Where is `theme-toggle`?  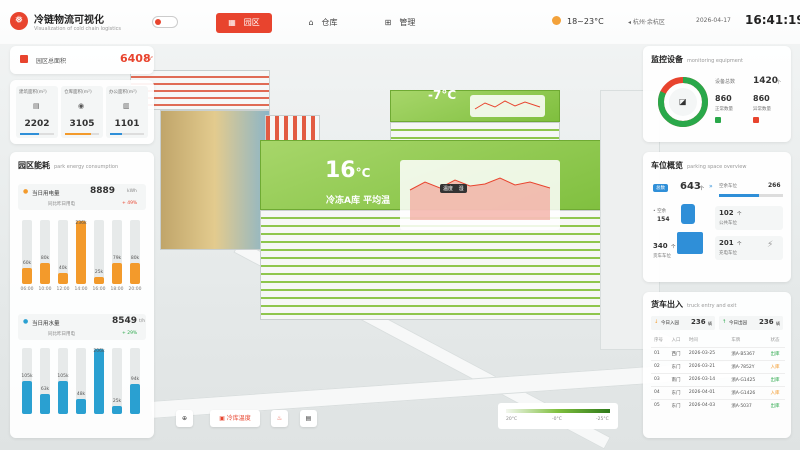
theme-toggle is located at coordinates (165, 22).